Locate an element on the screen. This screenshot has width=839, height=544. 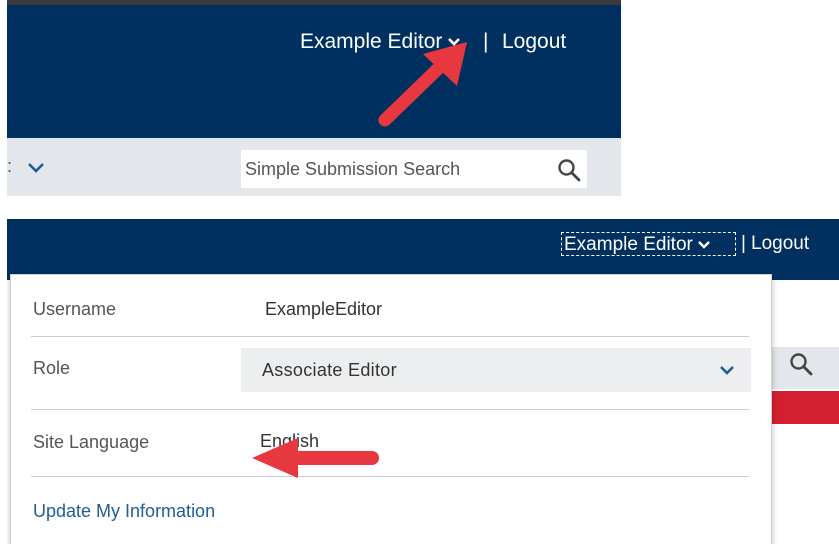
nav-partial-text: : is located at coordinates (10, 166).